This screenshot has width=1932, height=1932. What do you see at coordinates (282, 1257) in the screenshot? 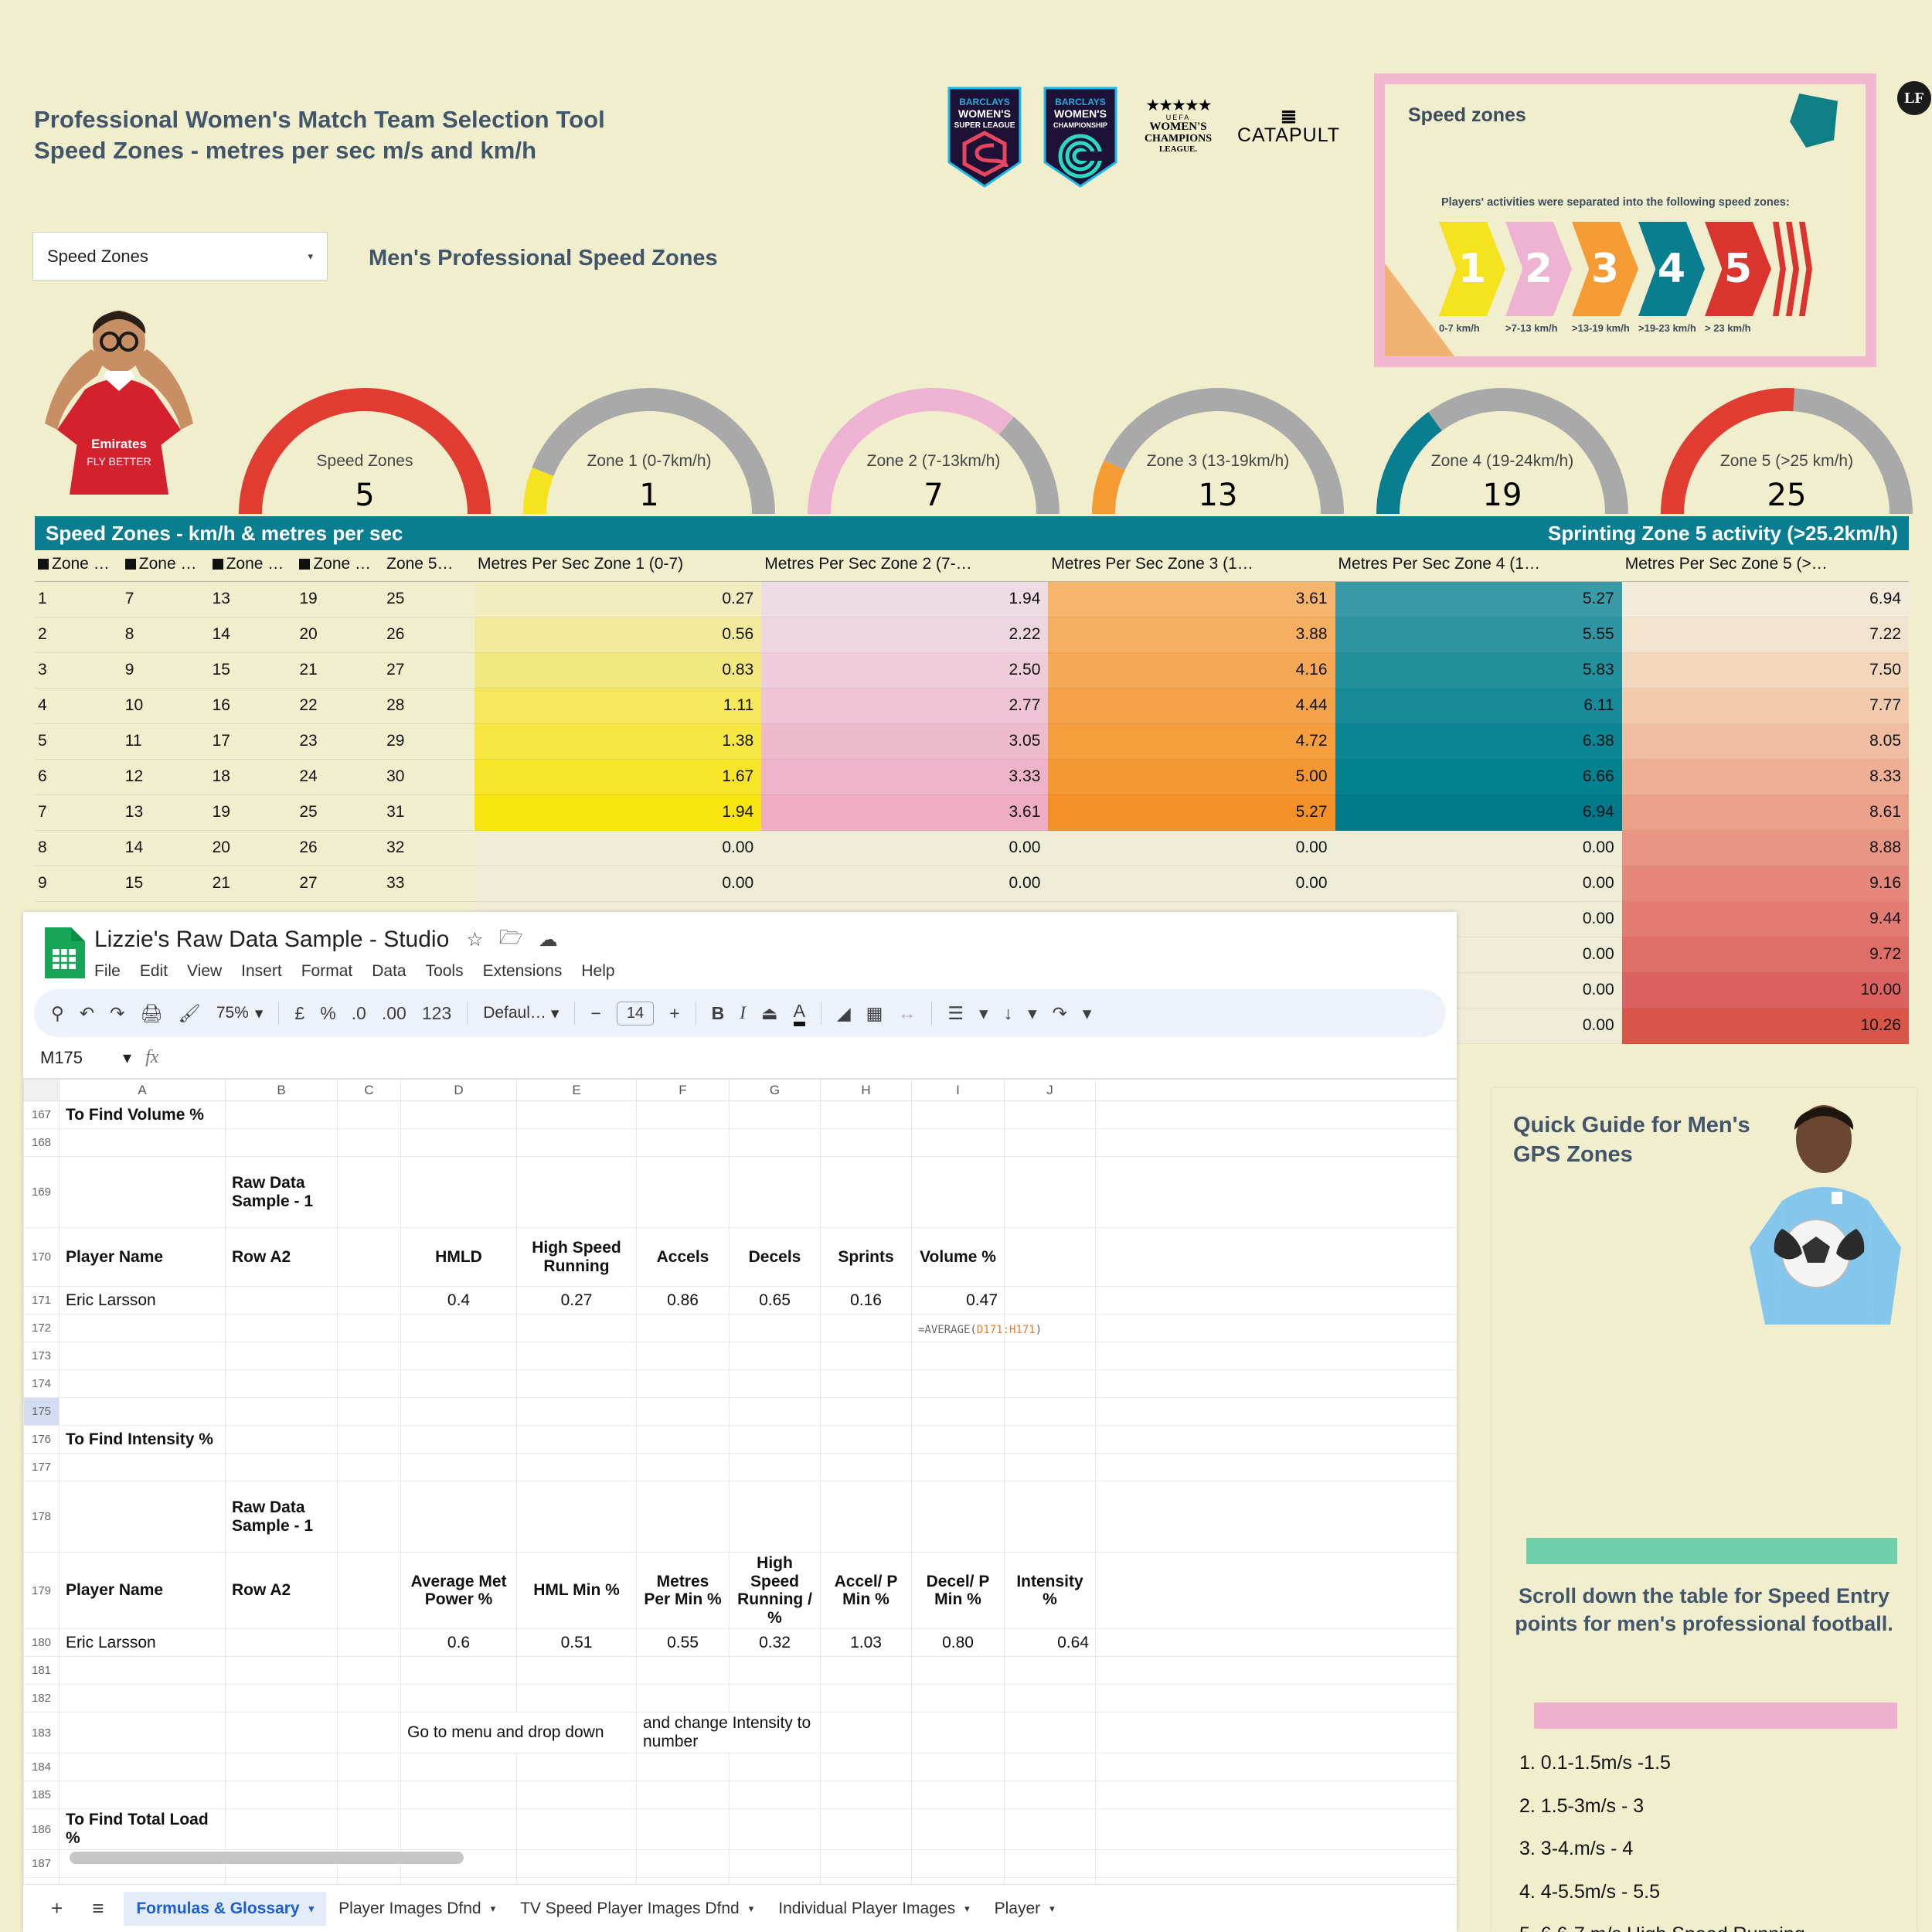
I see `sheet-cell: Row A2` at bounding box center [282, 1257].